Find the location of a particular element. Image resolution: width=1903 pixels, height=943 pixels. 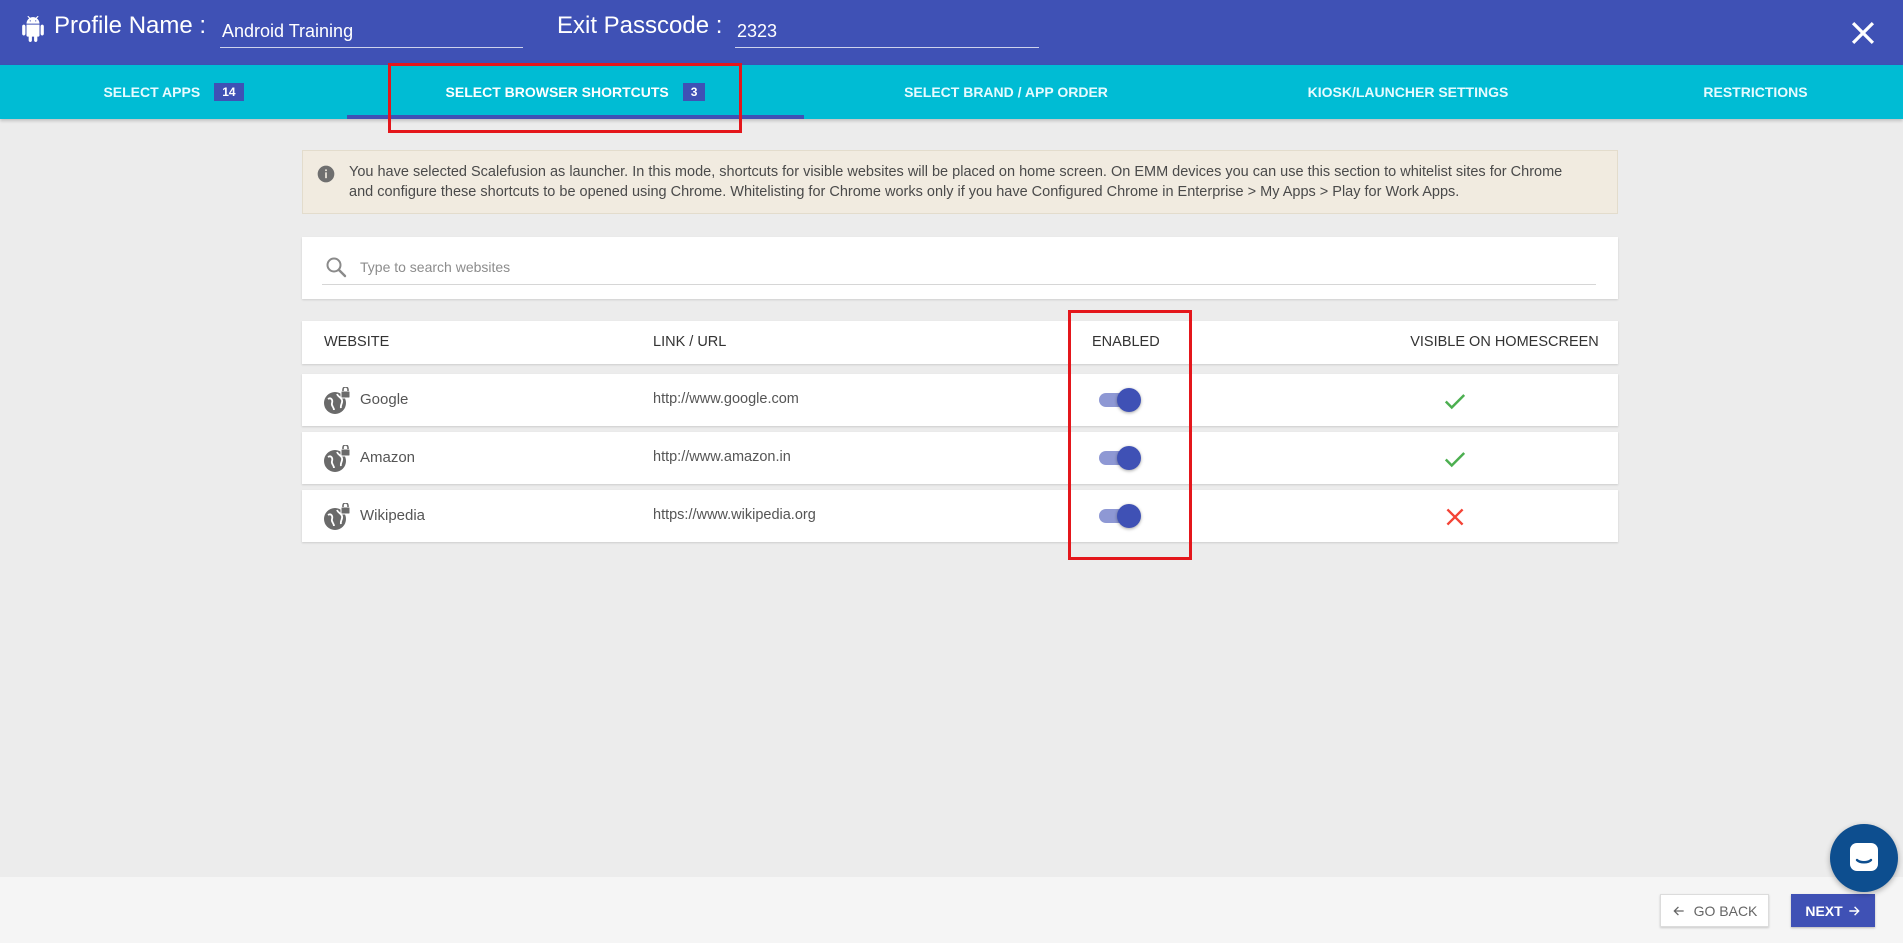

tab-select-brand-app-order: SELECT BRAND / APP ORDER is located at coordinates (1006, 92).